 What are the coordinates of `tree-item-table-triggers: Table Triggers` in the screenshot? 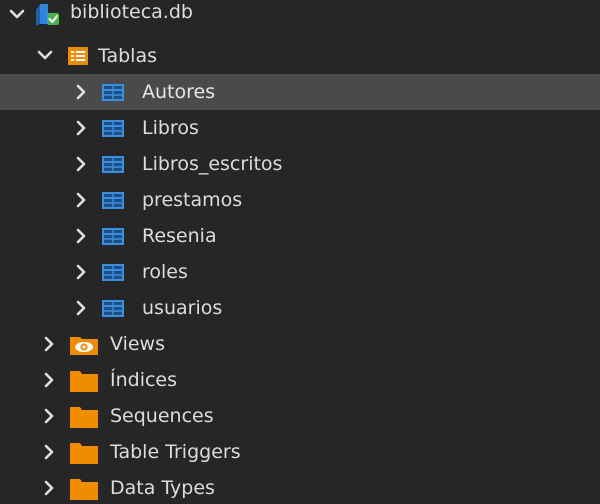 It's located at (300, 452).